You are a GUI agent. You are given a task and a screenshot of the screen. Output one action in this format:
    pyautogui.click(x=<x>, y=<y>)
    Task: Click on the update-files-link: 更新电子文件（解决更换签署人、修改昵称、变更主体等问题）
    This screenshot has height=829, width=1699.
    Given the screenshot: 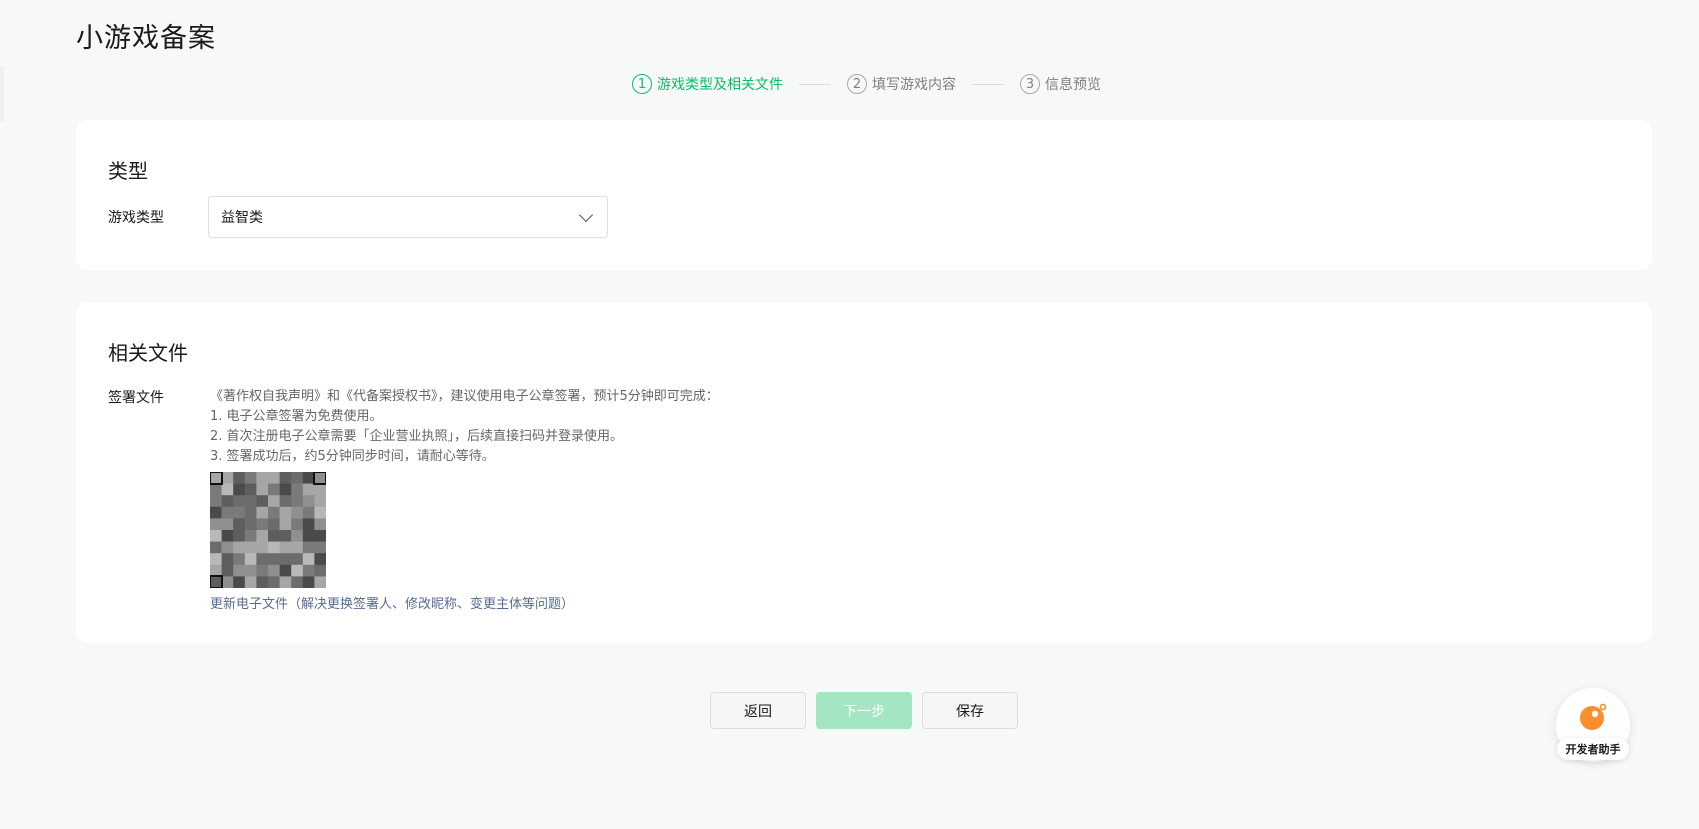 What is the action you would take?
    pyautogui.click(x=392, y=602)
    